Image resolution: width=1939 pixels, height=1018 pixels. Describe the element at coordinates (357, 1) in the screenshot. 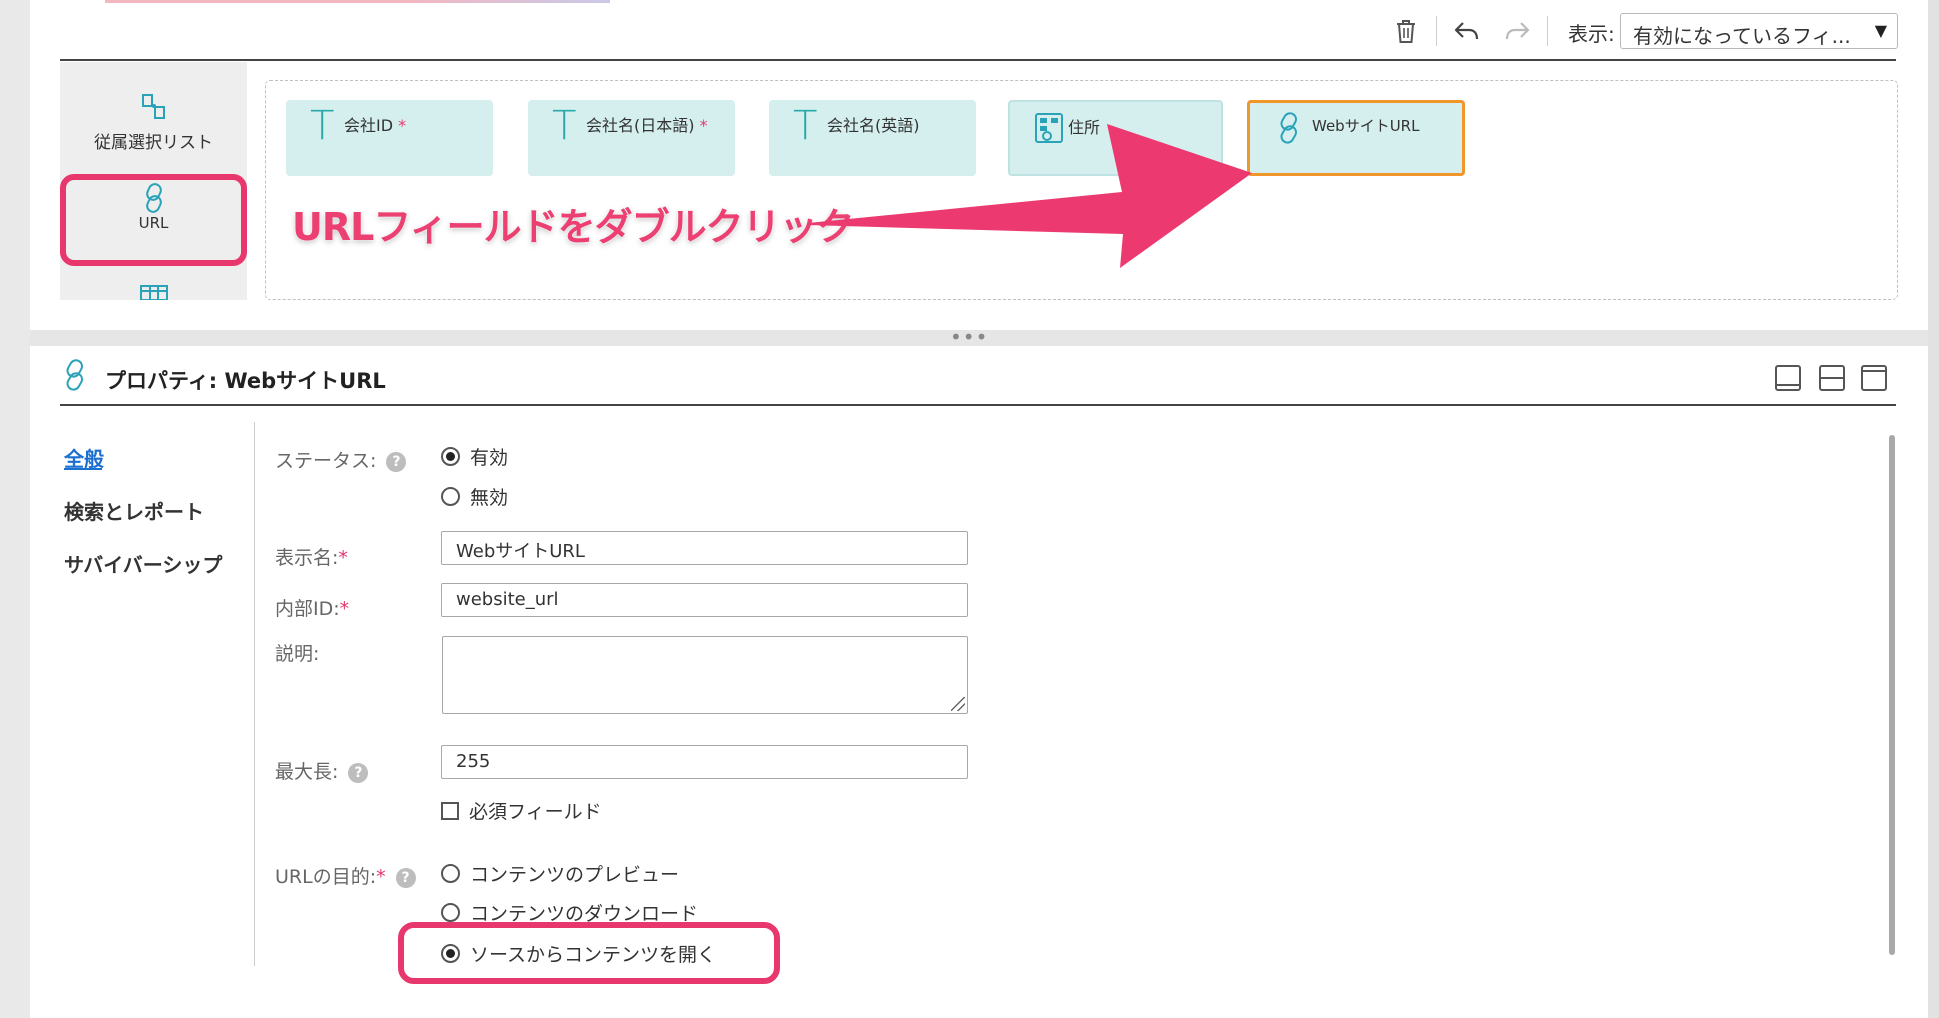

I see `top-accent-bar` at that location.